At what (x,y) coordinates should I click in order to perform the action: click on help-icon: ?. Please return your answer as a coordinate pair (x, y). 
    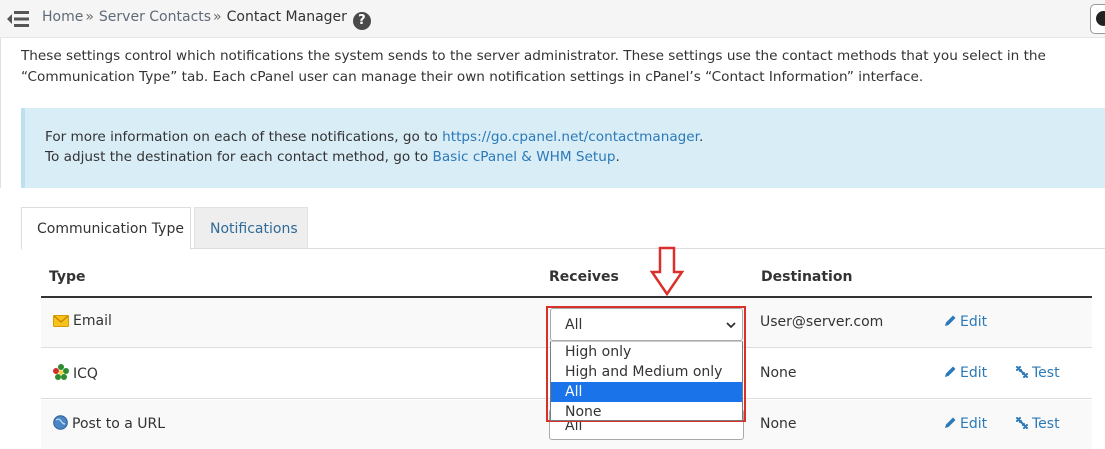
    Looking at the image, I should click on (361, 21).